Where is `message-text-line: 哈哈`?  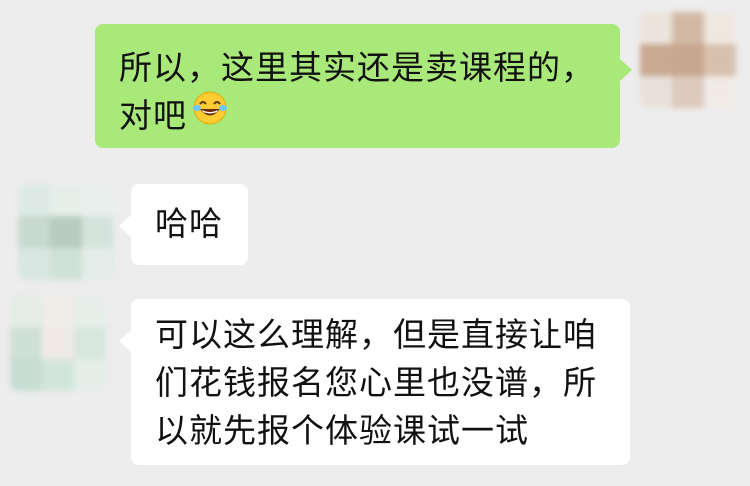 message-text-line: 哈哈 is located at coordinates (189, 223).